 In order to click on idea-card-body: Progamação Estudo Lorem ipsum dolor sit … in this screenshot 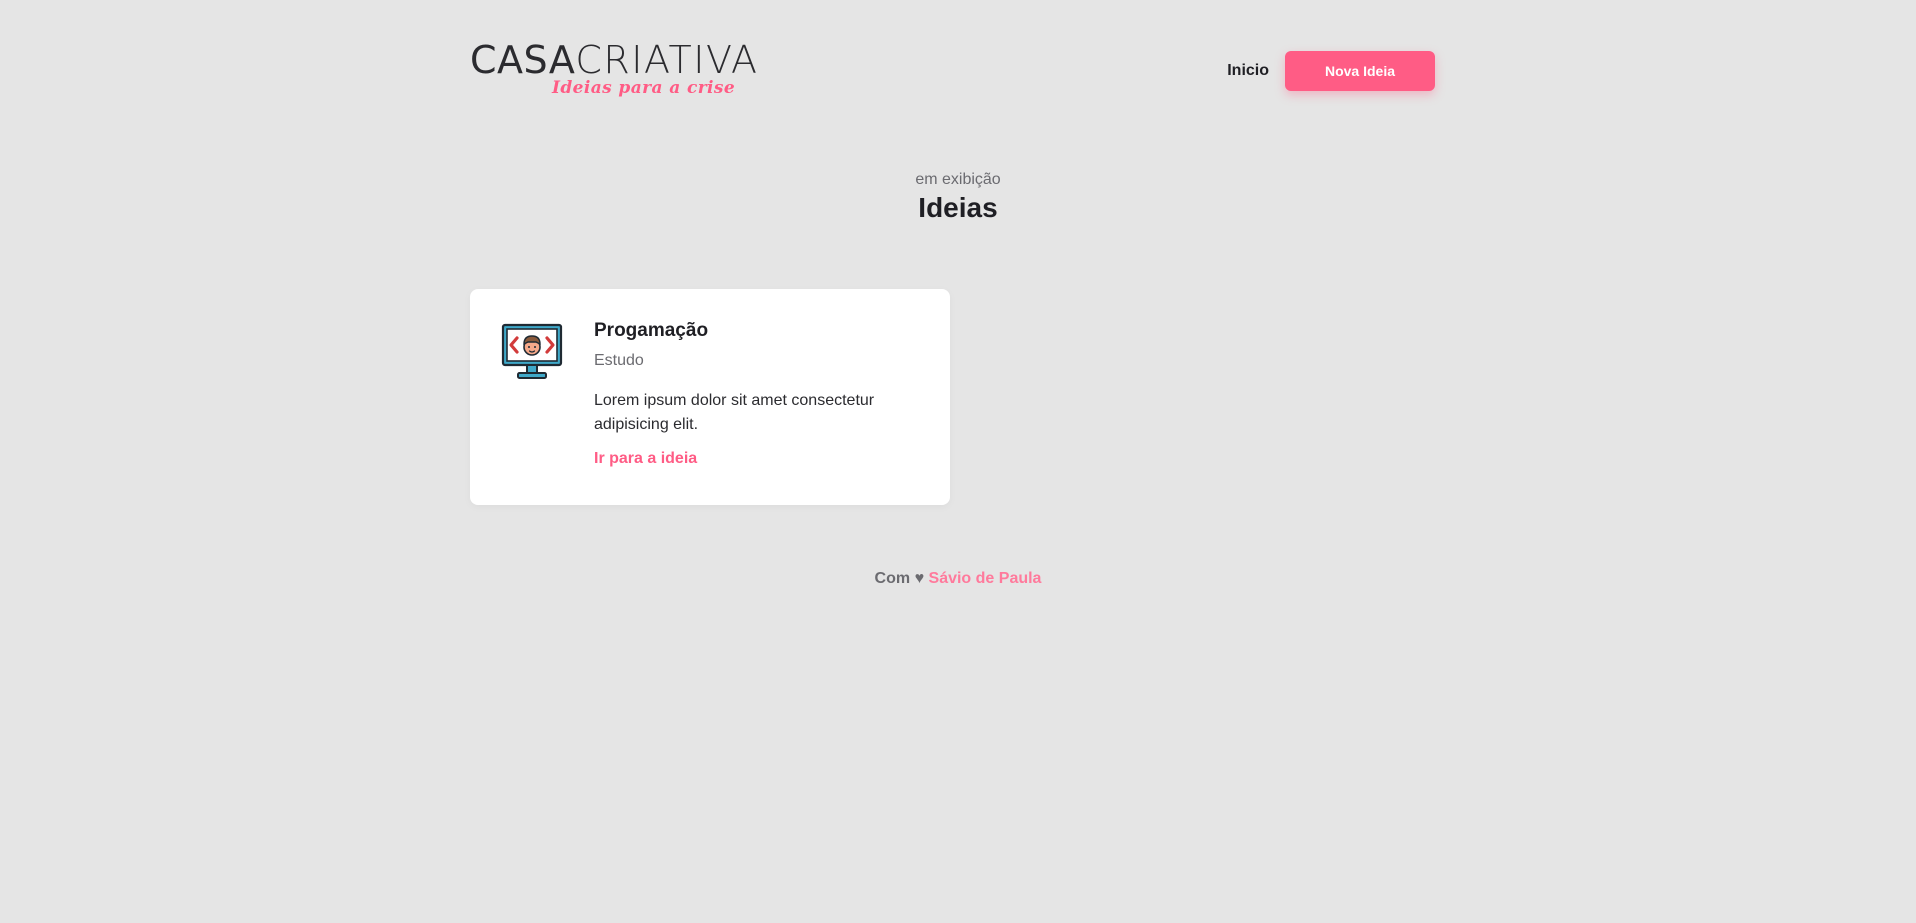, I will do `click(759, 394)`.